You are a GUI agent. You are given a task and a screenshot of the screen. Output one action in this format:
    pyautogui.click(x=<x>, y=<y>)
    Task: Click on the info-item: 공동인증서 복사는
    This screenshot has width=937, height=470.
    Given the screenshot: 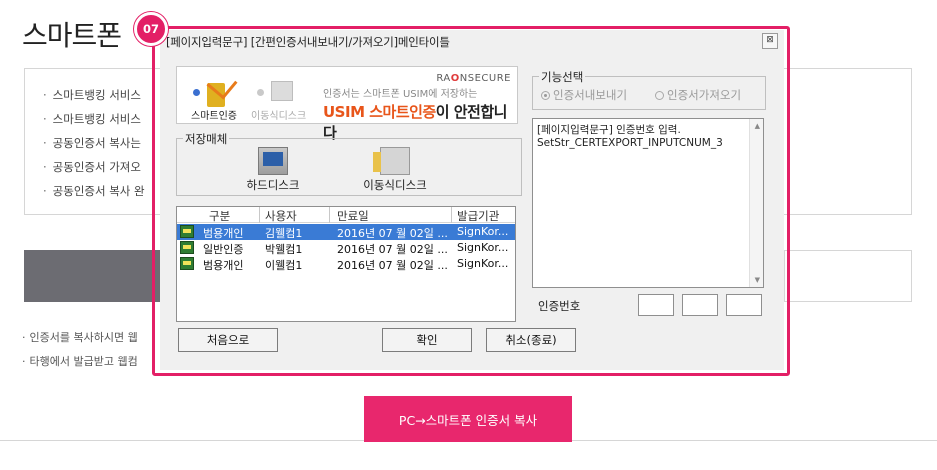 What is the action you would take?
    pyautogui.click(x=94, y=143)
    